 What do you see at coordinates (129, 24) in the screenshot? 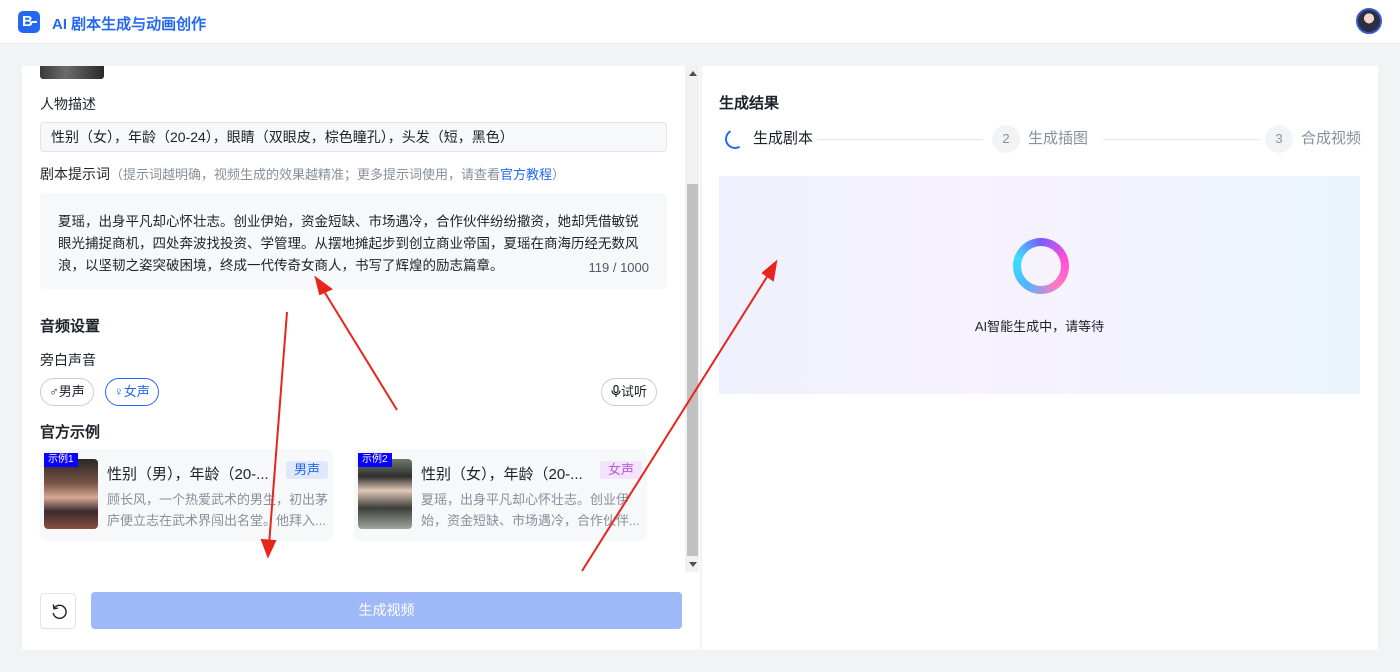
I see `app-title: AI 剧本生成与动画创作` at bounding box center [129, 24].